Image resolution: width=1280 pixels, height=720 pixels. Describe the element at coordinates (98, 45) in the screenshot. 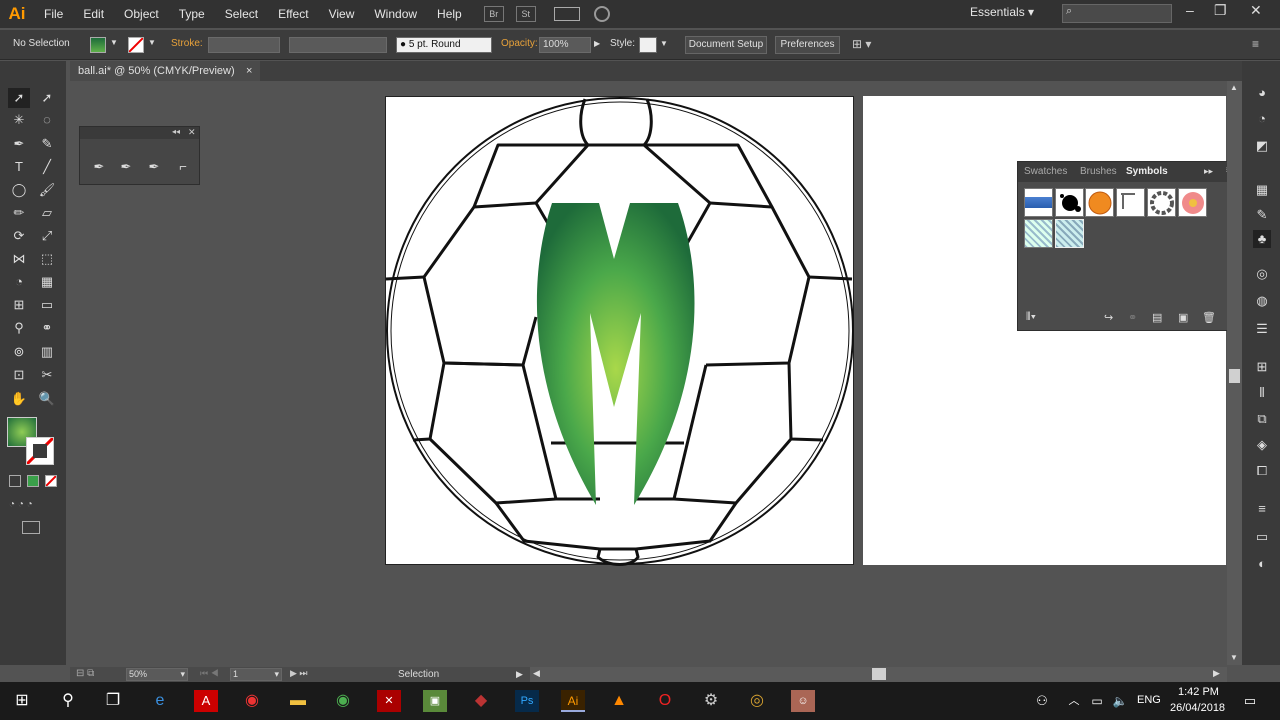

I see `fill-swatch` at that location.